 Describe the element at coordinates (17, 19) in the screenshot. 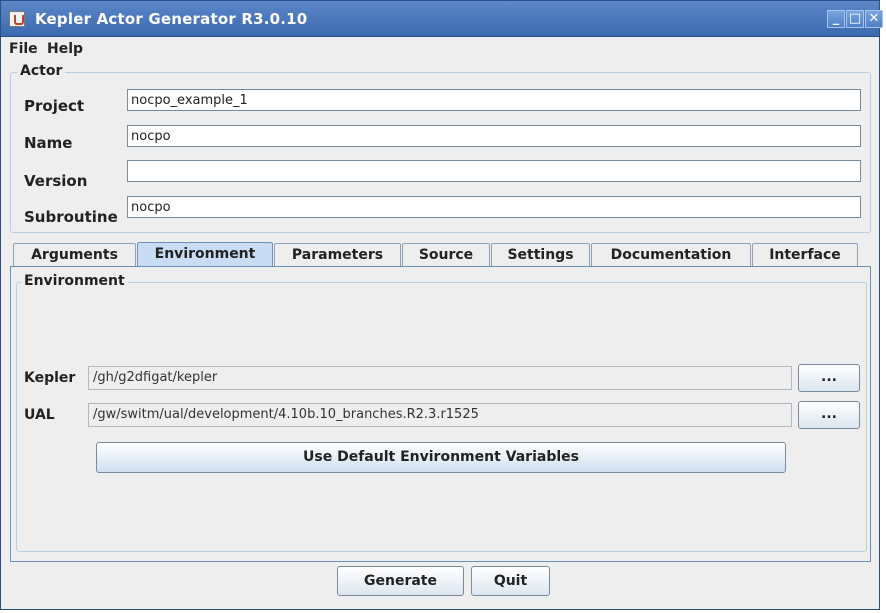

I see `java-app-icon` at that location.